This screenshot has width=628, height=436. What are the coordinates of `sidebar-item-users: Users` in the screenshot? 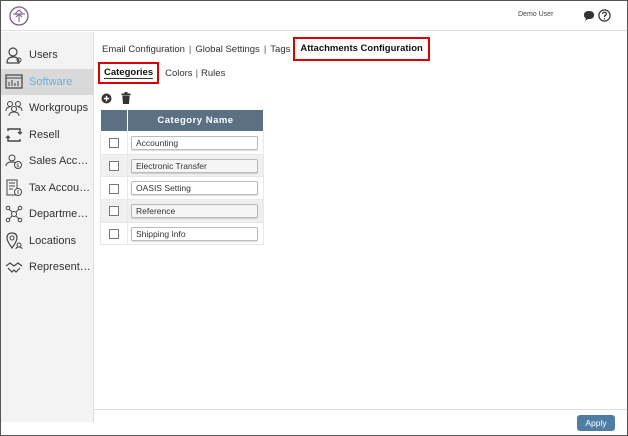 It's located at (47, 55).